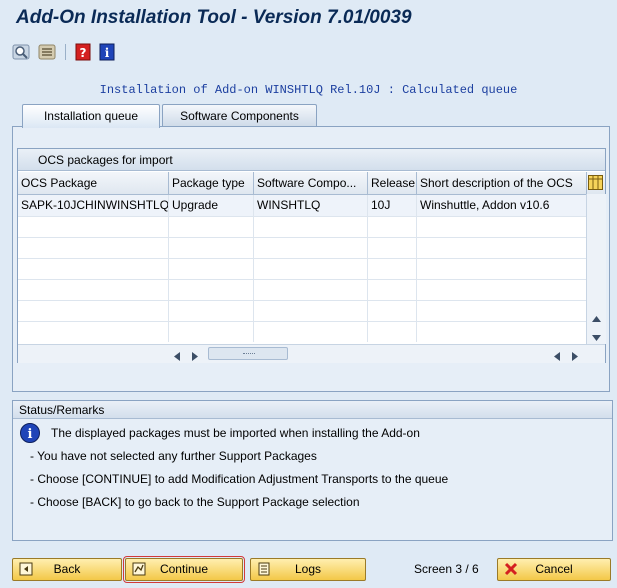 Image resolution: width=617 pixels, height=588 pixels. What do you see at coordinates (392, 183) in the screenshot?
I see `column-header-release: Release` at bounding box center [392, 183].